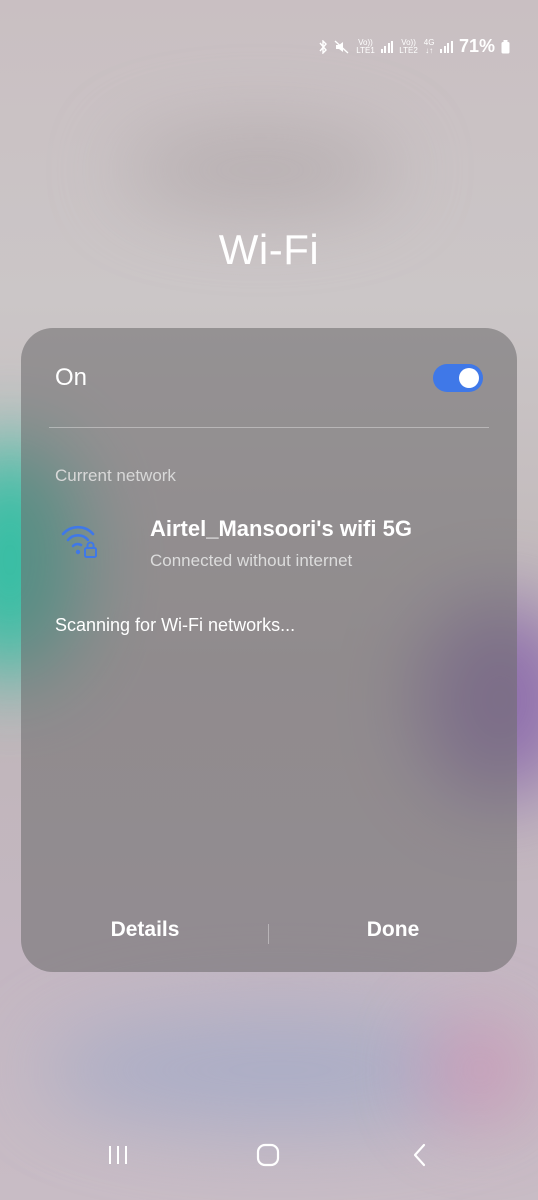 The height and width of the screenshot is (1200, 538). What do you see at coordinates (341, 46) in the screenshot?
I see `mute-icon` at bounding box center [341, 46].